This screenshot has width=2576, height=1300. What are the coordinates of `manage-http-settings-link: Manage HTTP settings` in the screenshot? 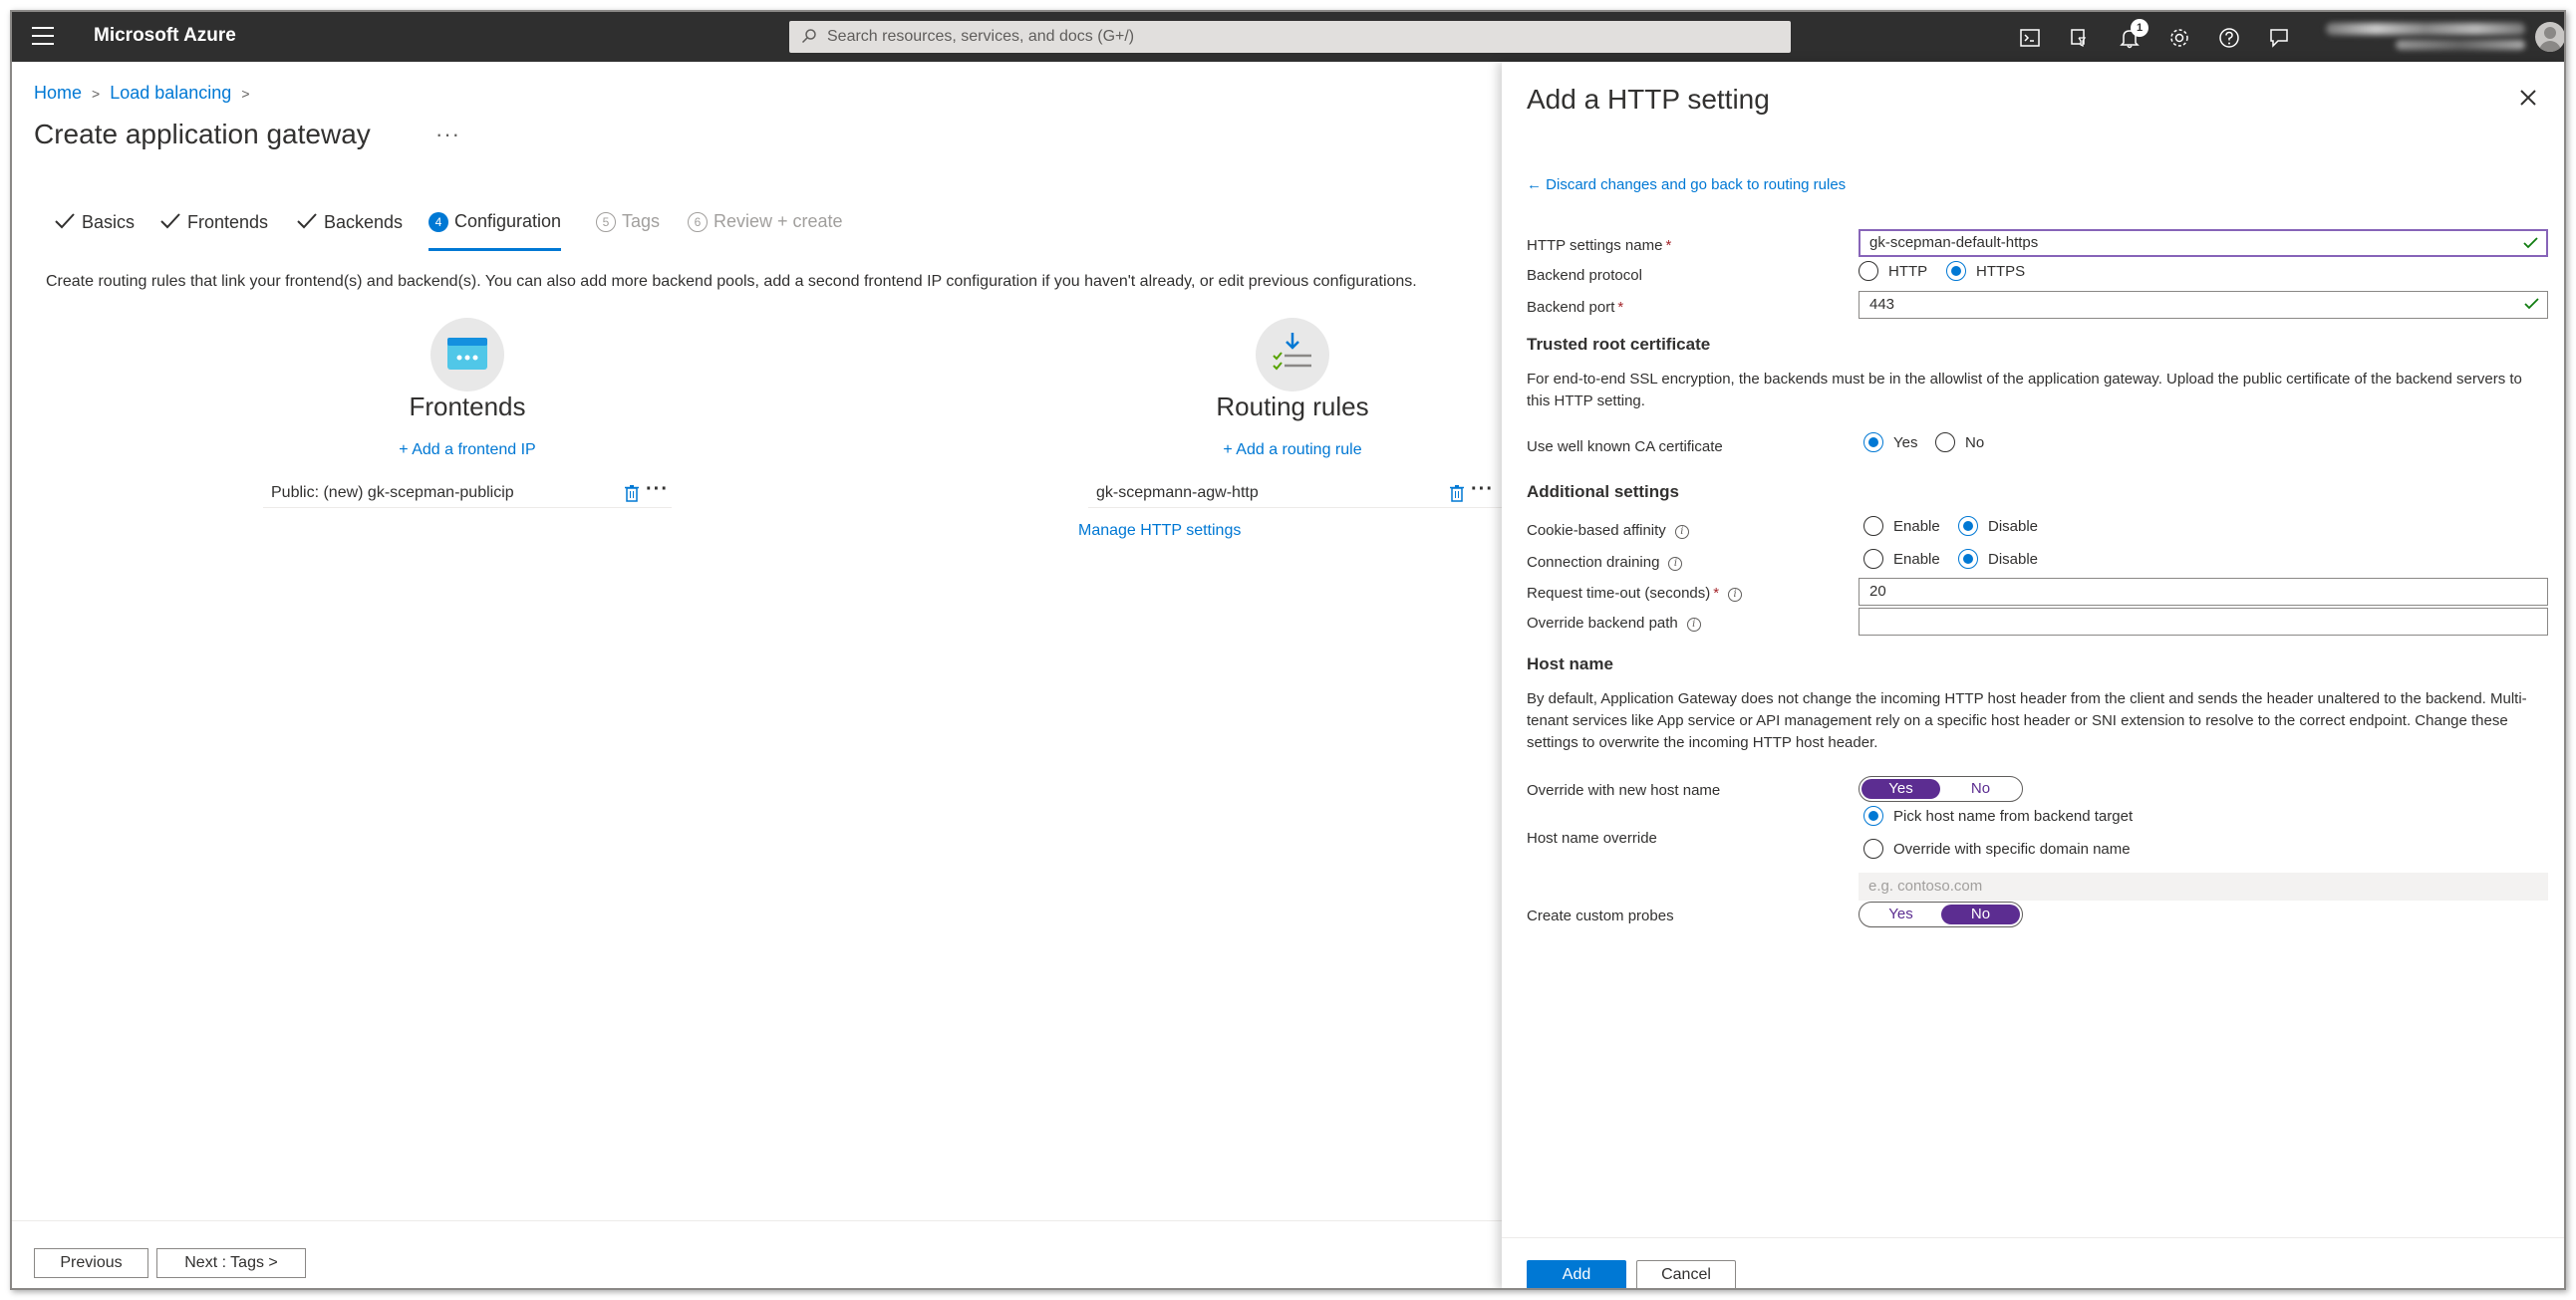 It's located at (1159, 531).